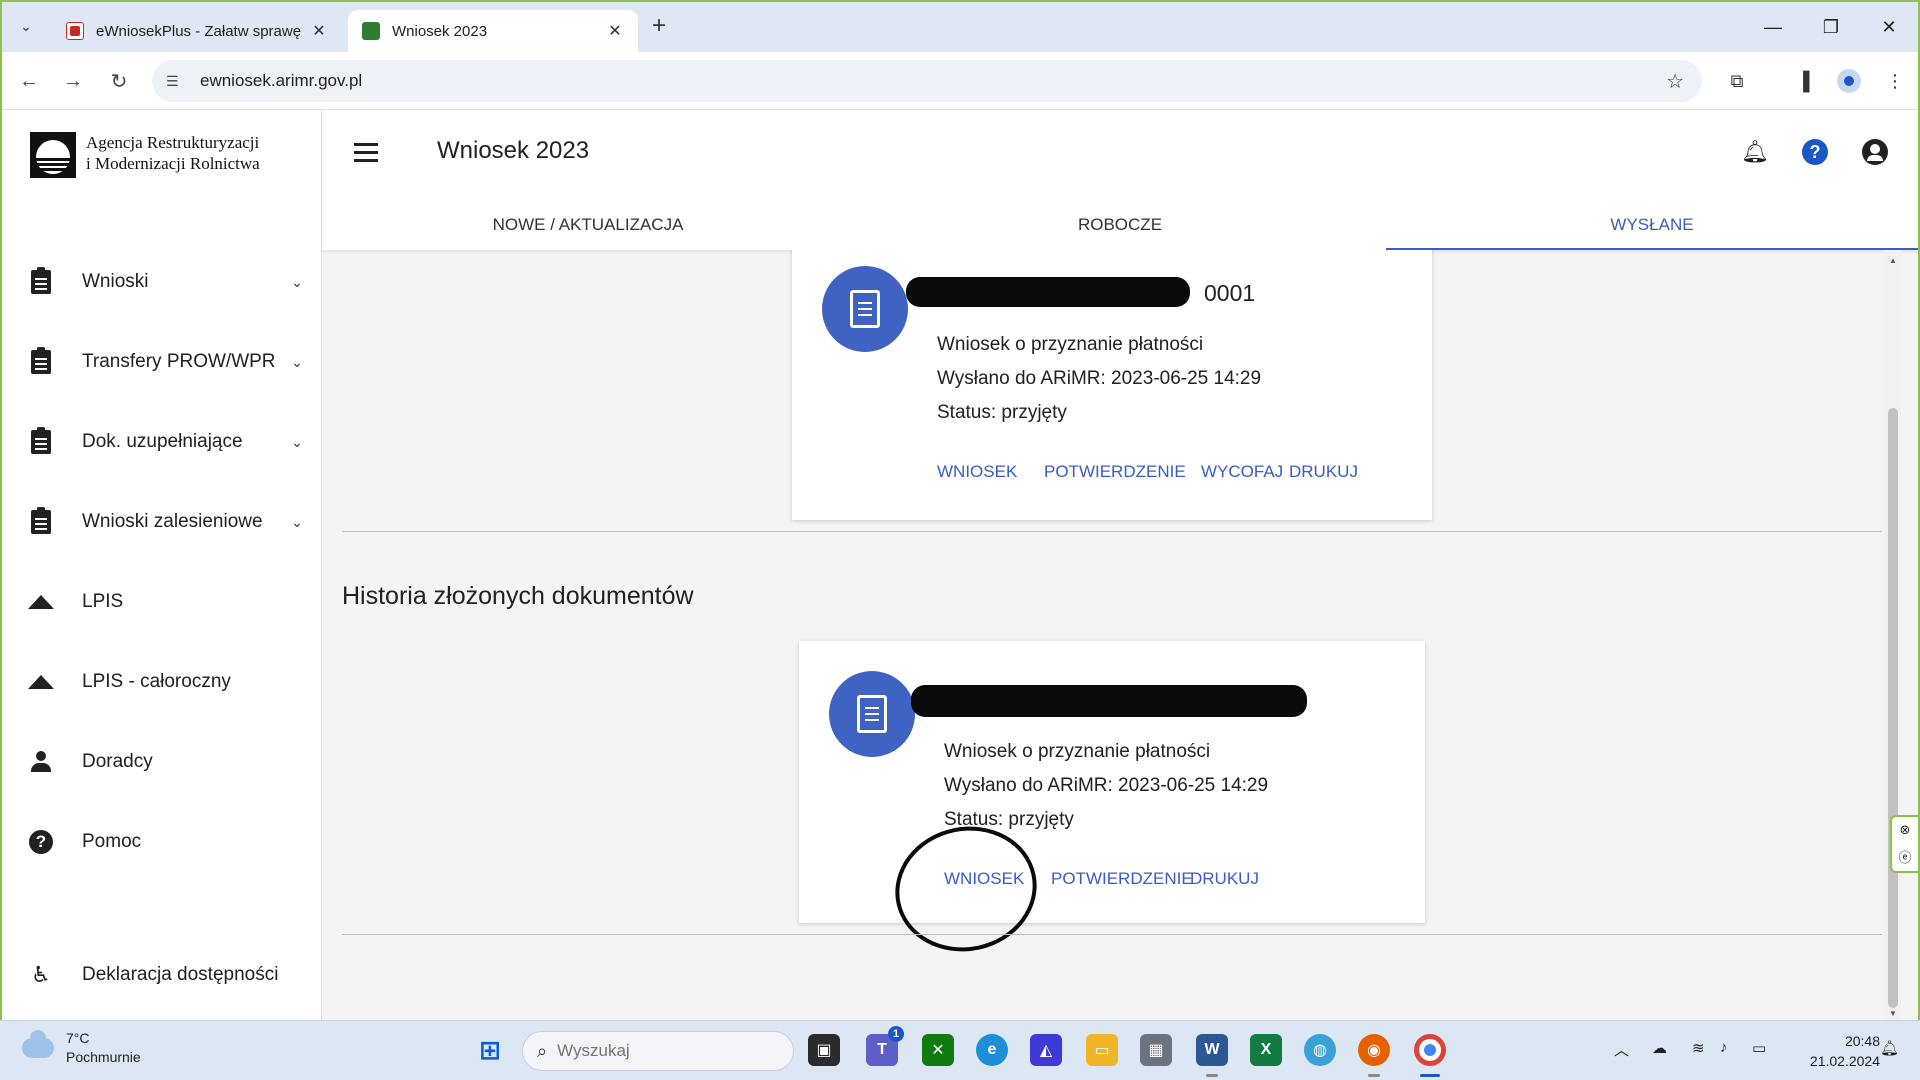 This screenshot has width=1920, height=1080. I want to click on edge-e-icon: ⓔ, so click(1904, 856).